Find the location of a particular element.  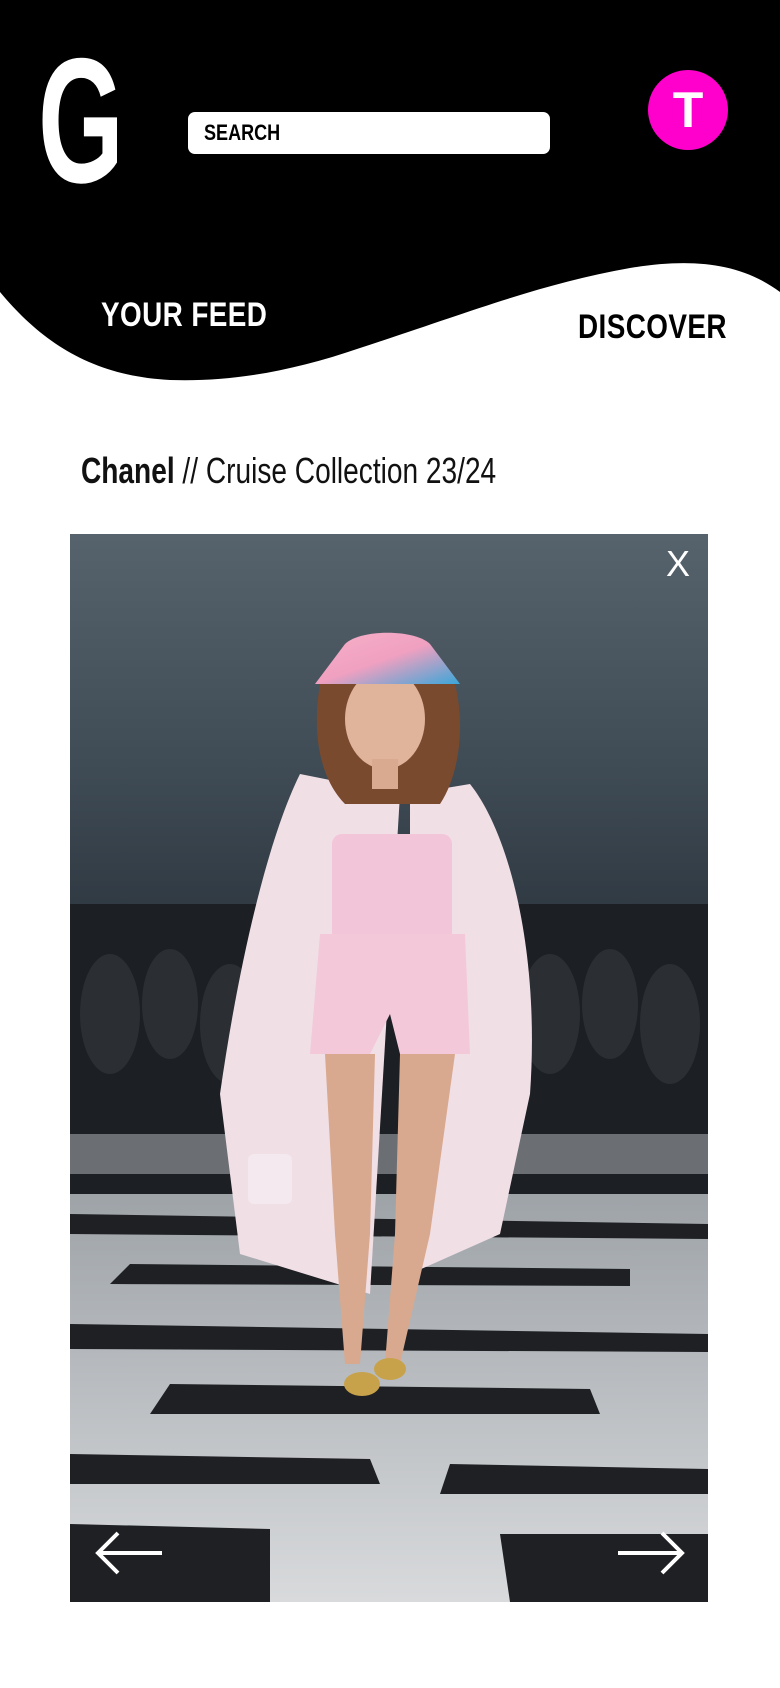

tab-your-feed: YOUR FEED is located at coordinates (184, 315).